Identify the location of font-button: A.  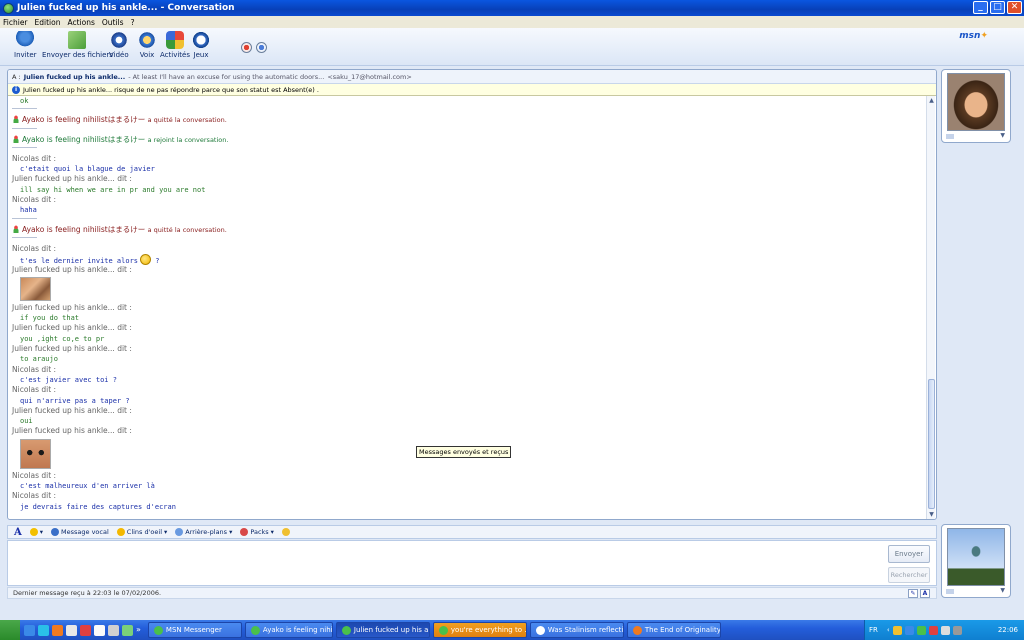
(18, 532).